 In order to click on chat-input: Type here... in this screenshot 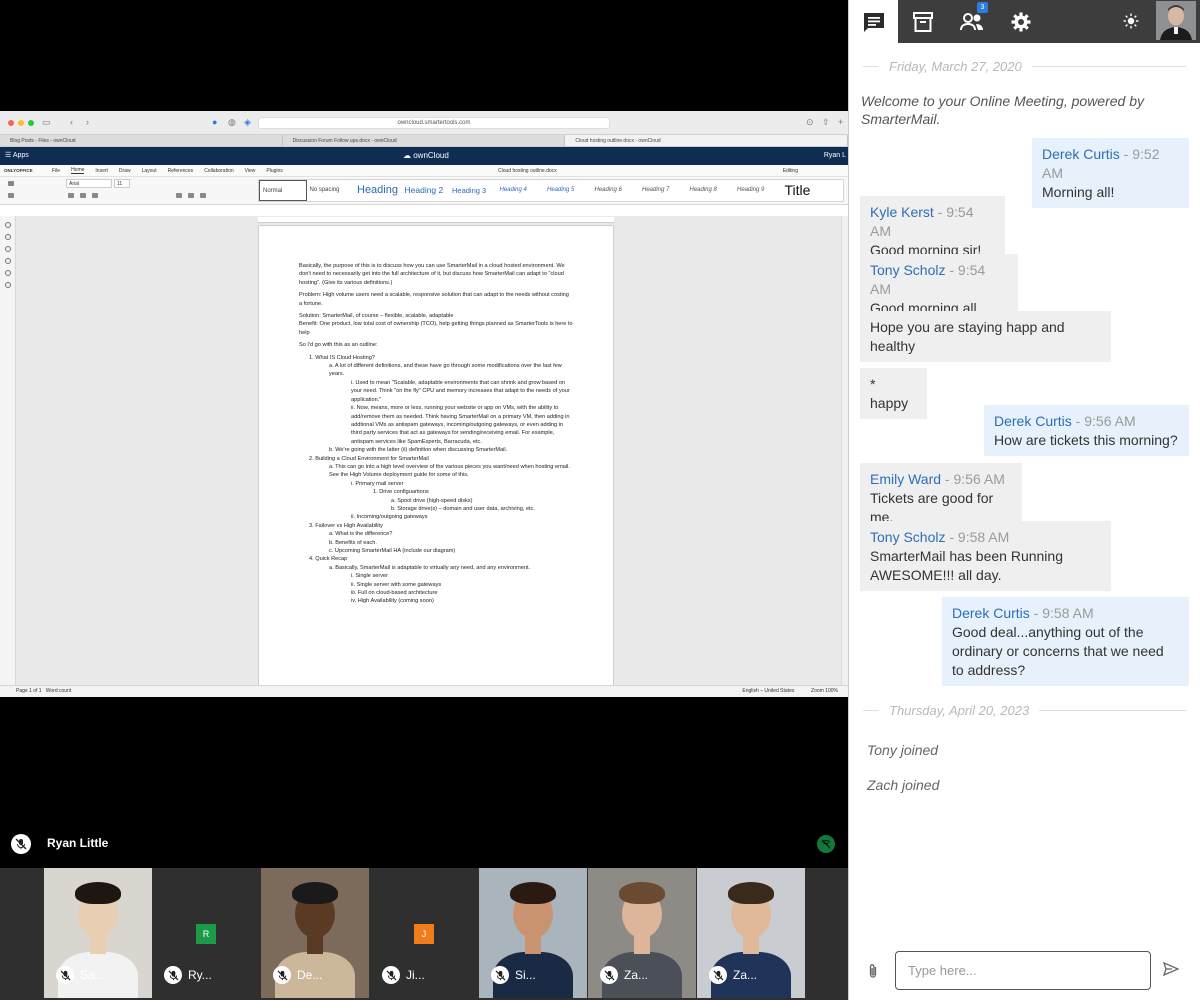, I will do `click(1023, 970)`.